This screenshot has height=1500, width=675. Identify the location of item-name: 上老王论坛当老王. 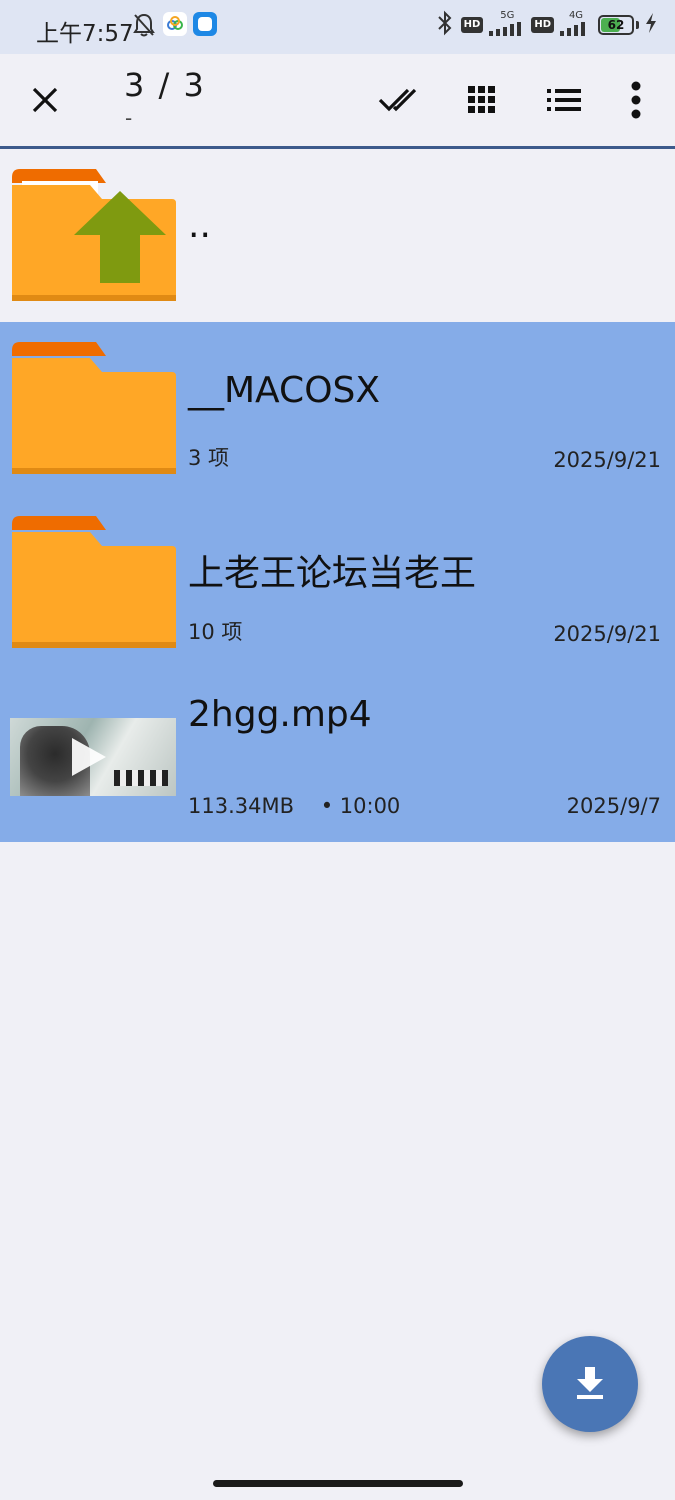
(332, 573).